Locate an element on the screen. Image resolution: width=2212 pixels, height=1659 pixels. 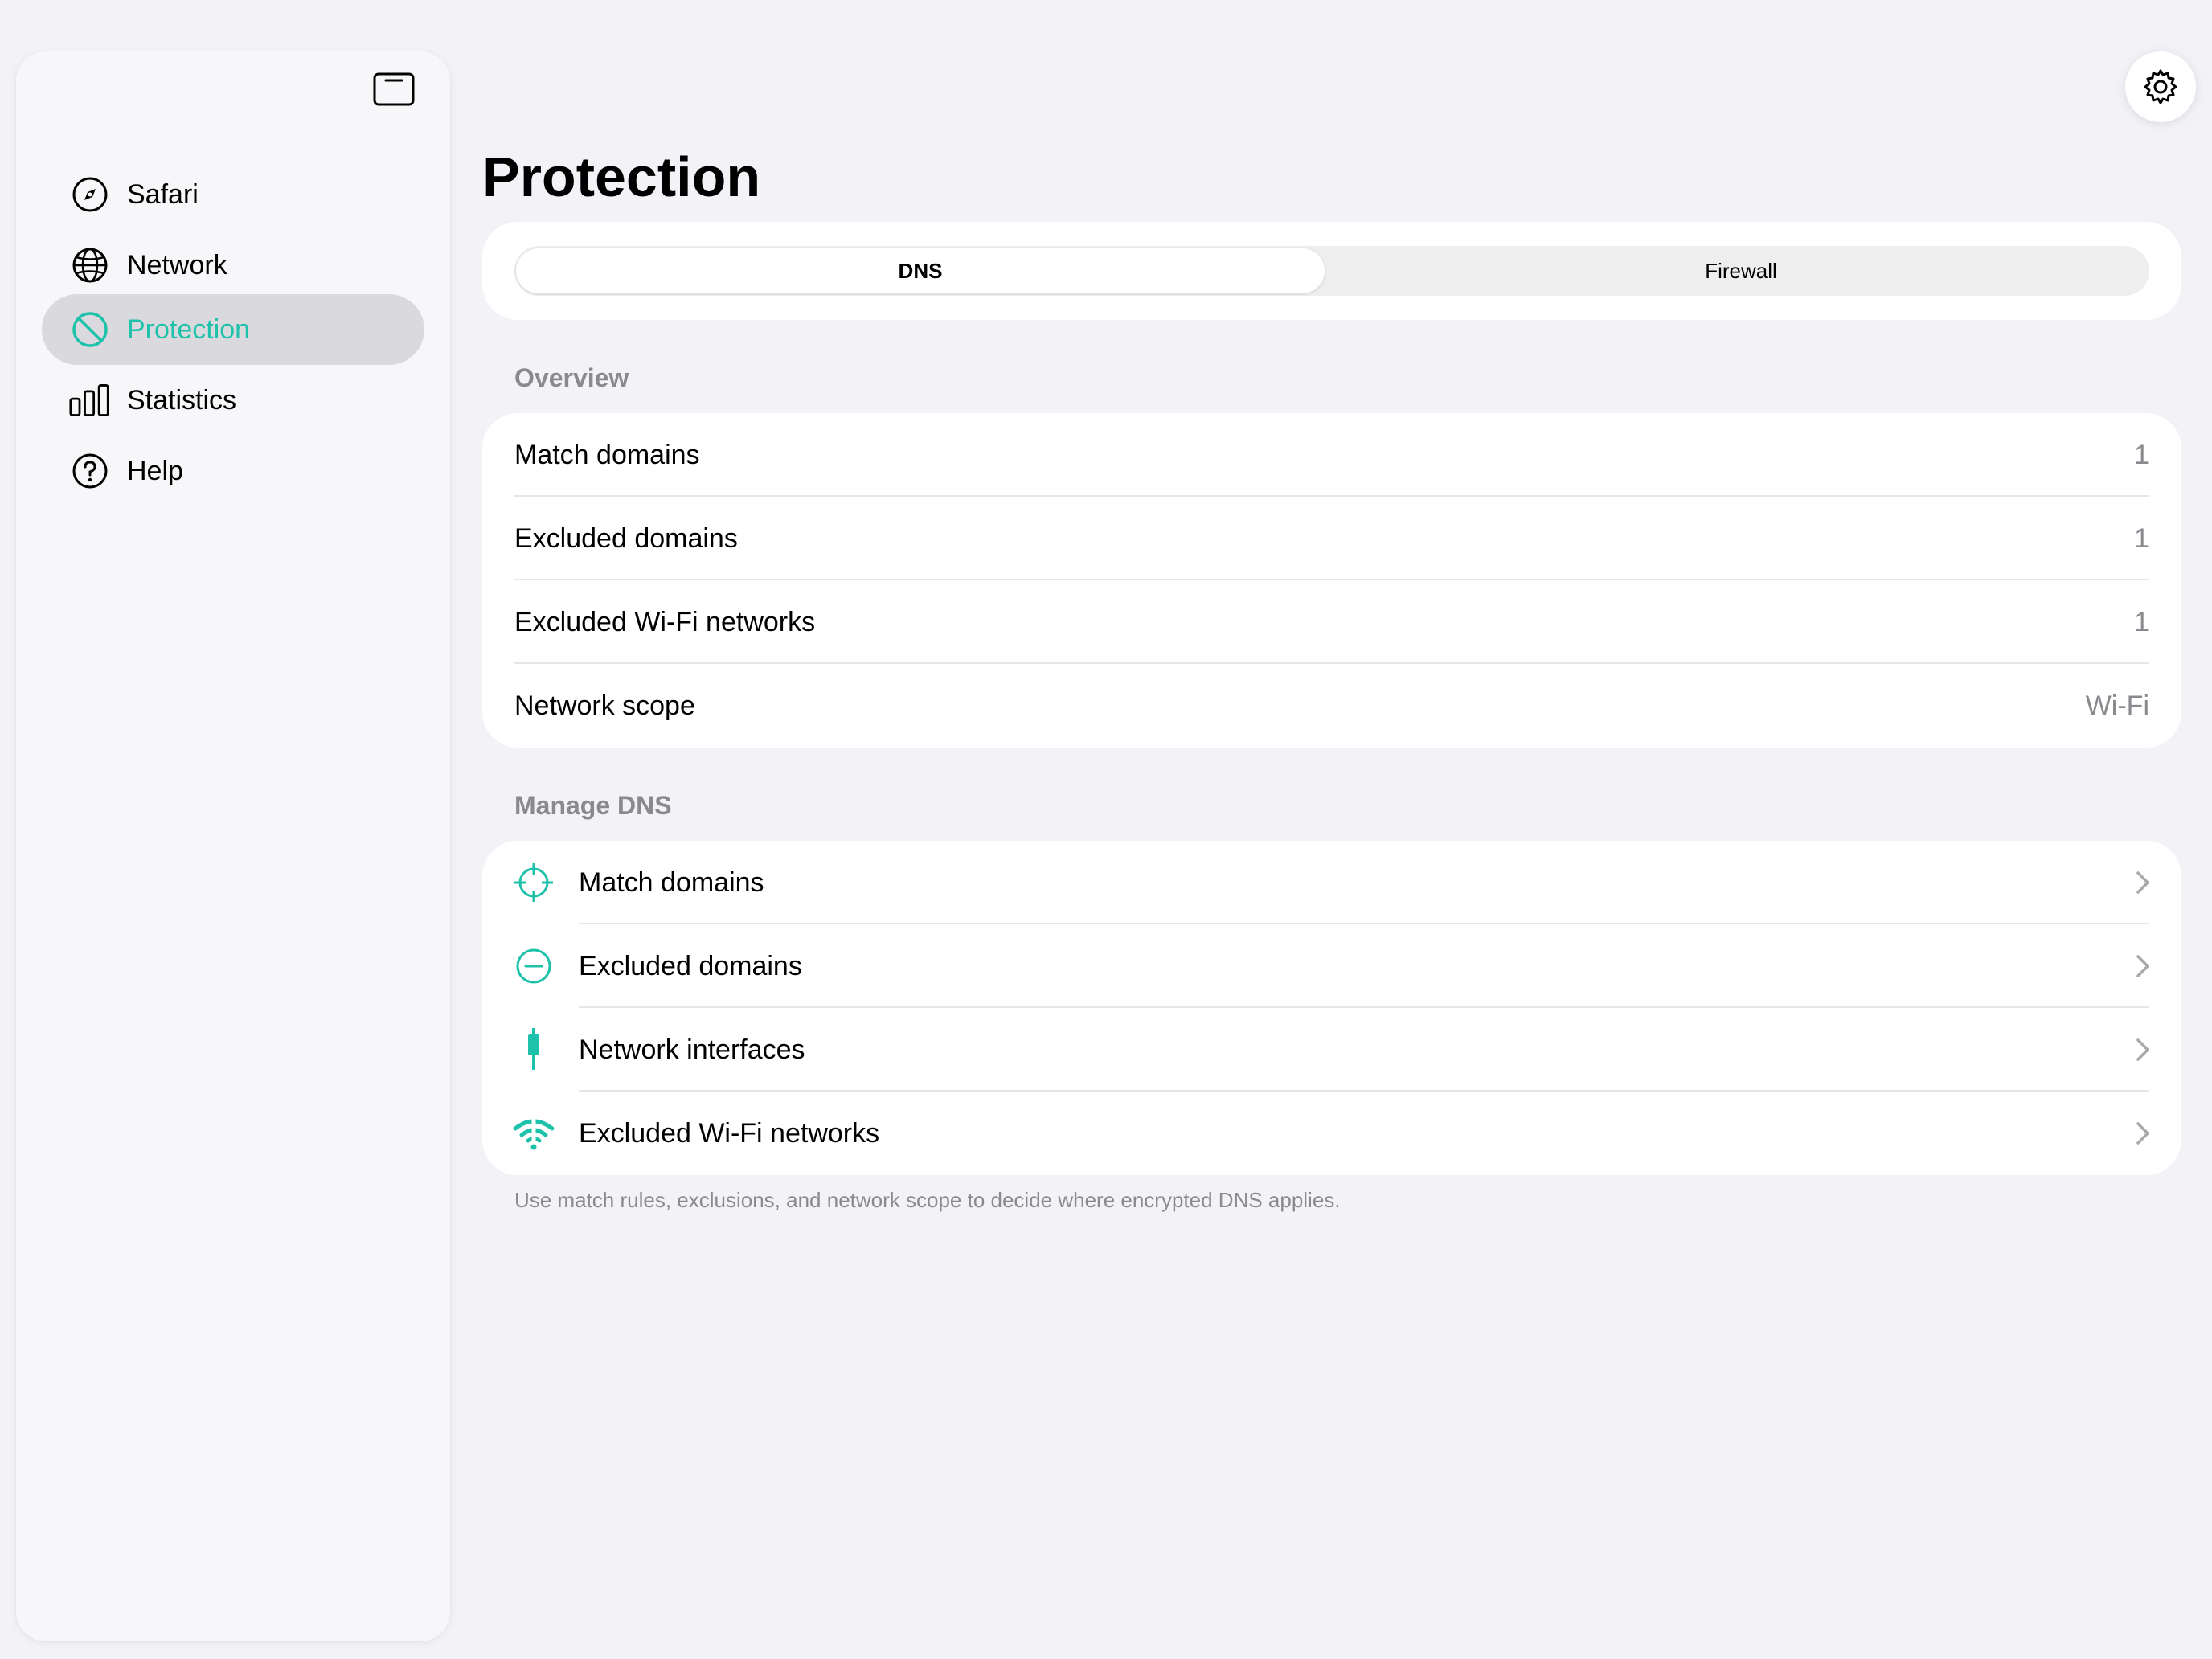
sidebar-item-protection: Protection is located at coordinates (233, 329).